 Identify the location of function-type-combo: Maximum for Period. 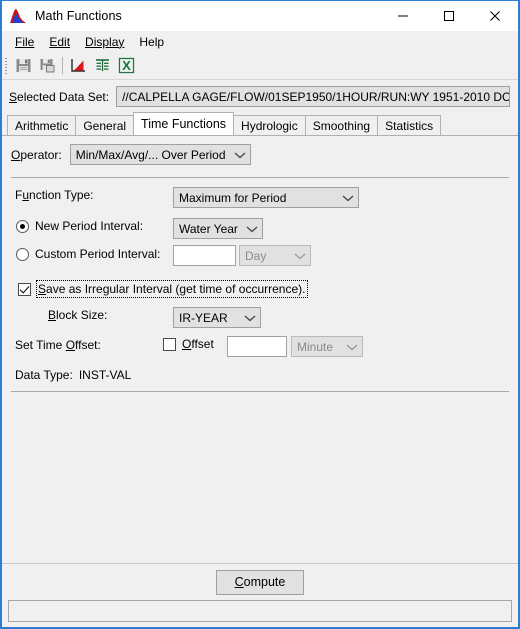
(266, 197).